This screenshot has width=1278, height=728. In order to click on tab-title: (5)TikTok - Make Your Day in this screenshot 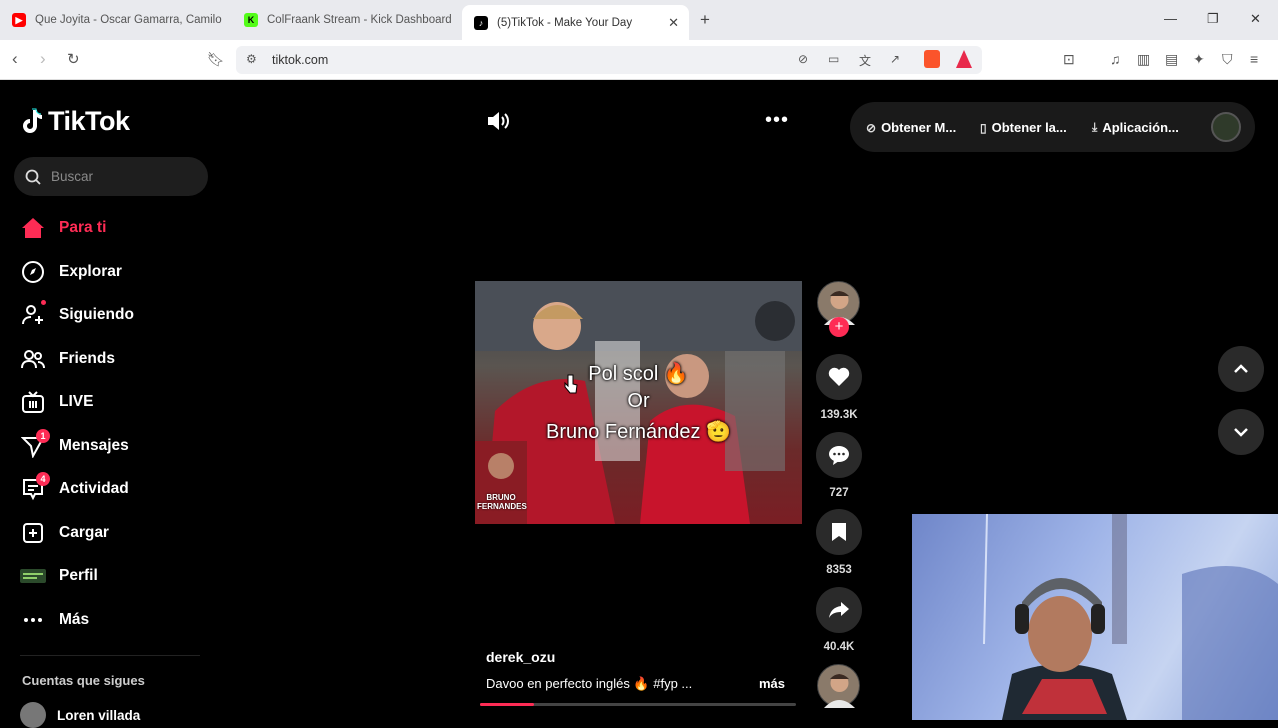, I will do `click(565, 22)`.